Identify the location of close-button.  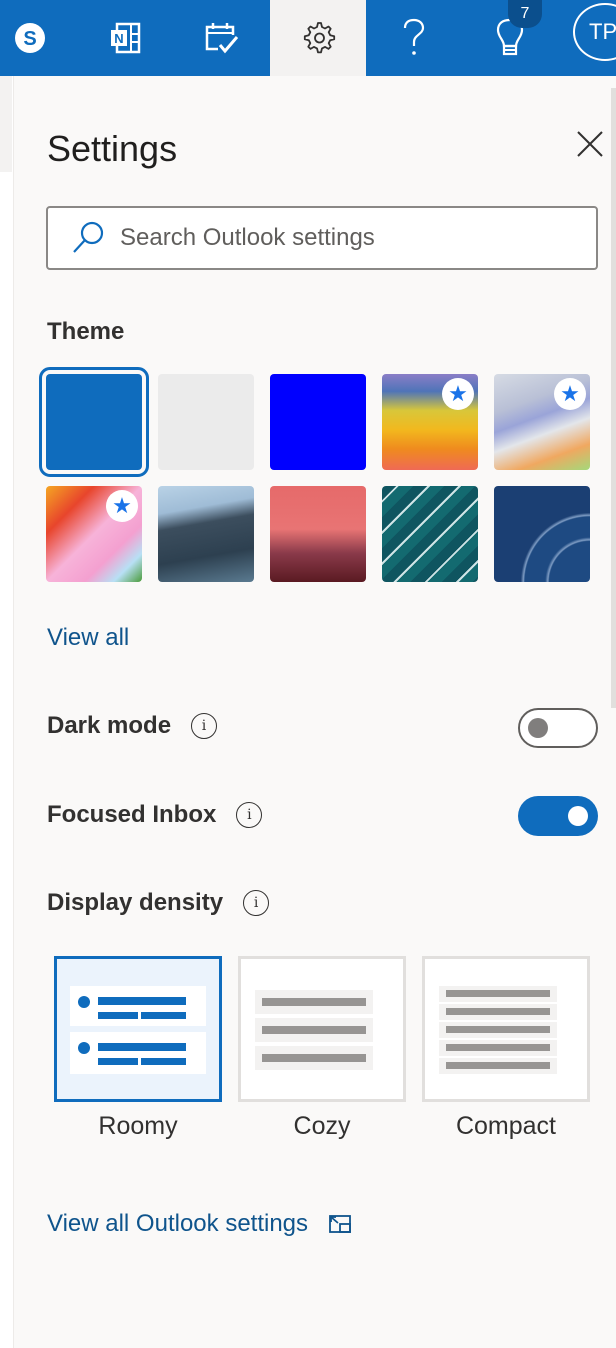
(590, 144).